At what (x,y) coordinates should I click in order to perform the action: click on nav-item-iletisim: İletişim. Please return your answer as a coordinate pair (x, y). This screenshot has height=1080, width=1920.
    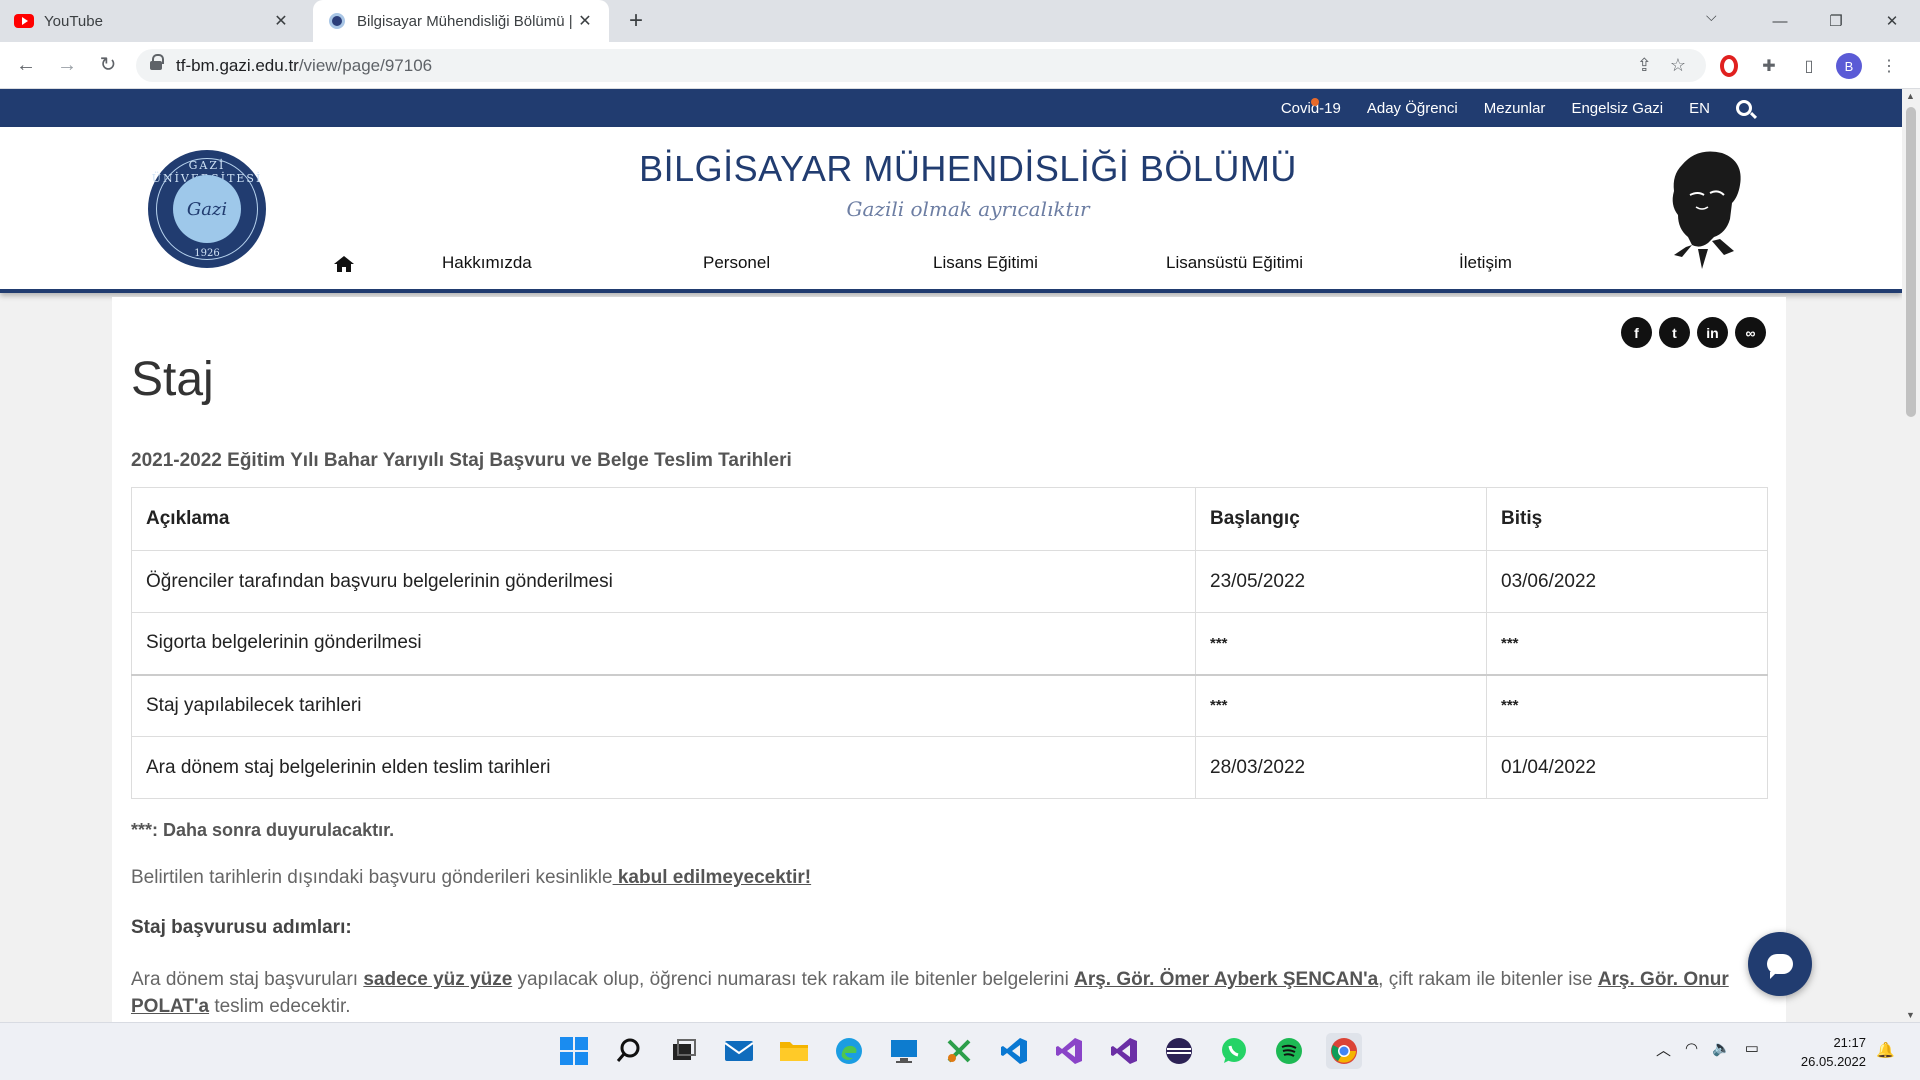
    Looking at the image, I should click on (1485, 263).